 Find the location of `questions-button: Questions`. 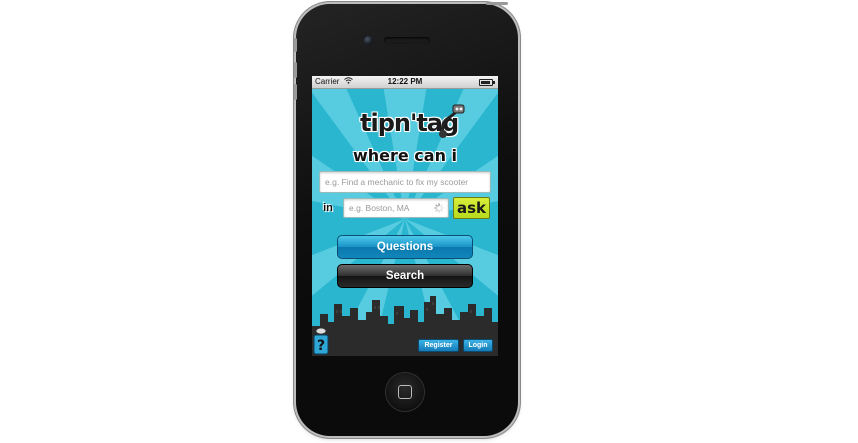

questions-button: Questions is located at coordinates (405, 247).